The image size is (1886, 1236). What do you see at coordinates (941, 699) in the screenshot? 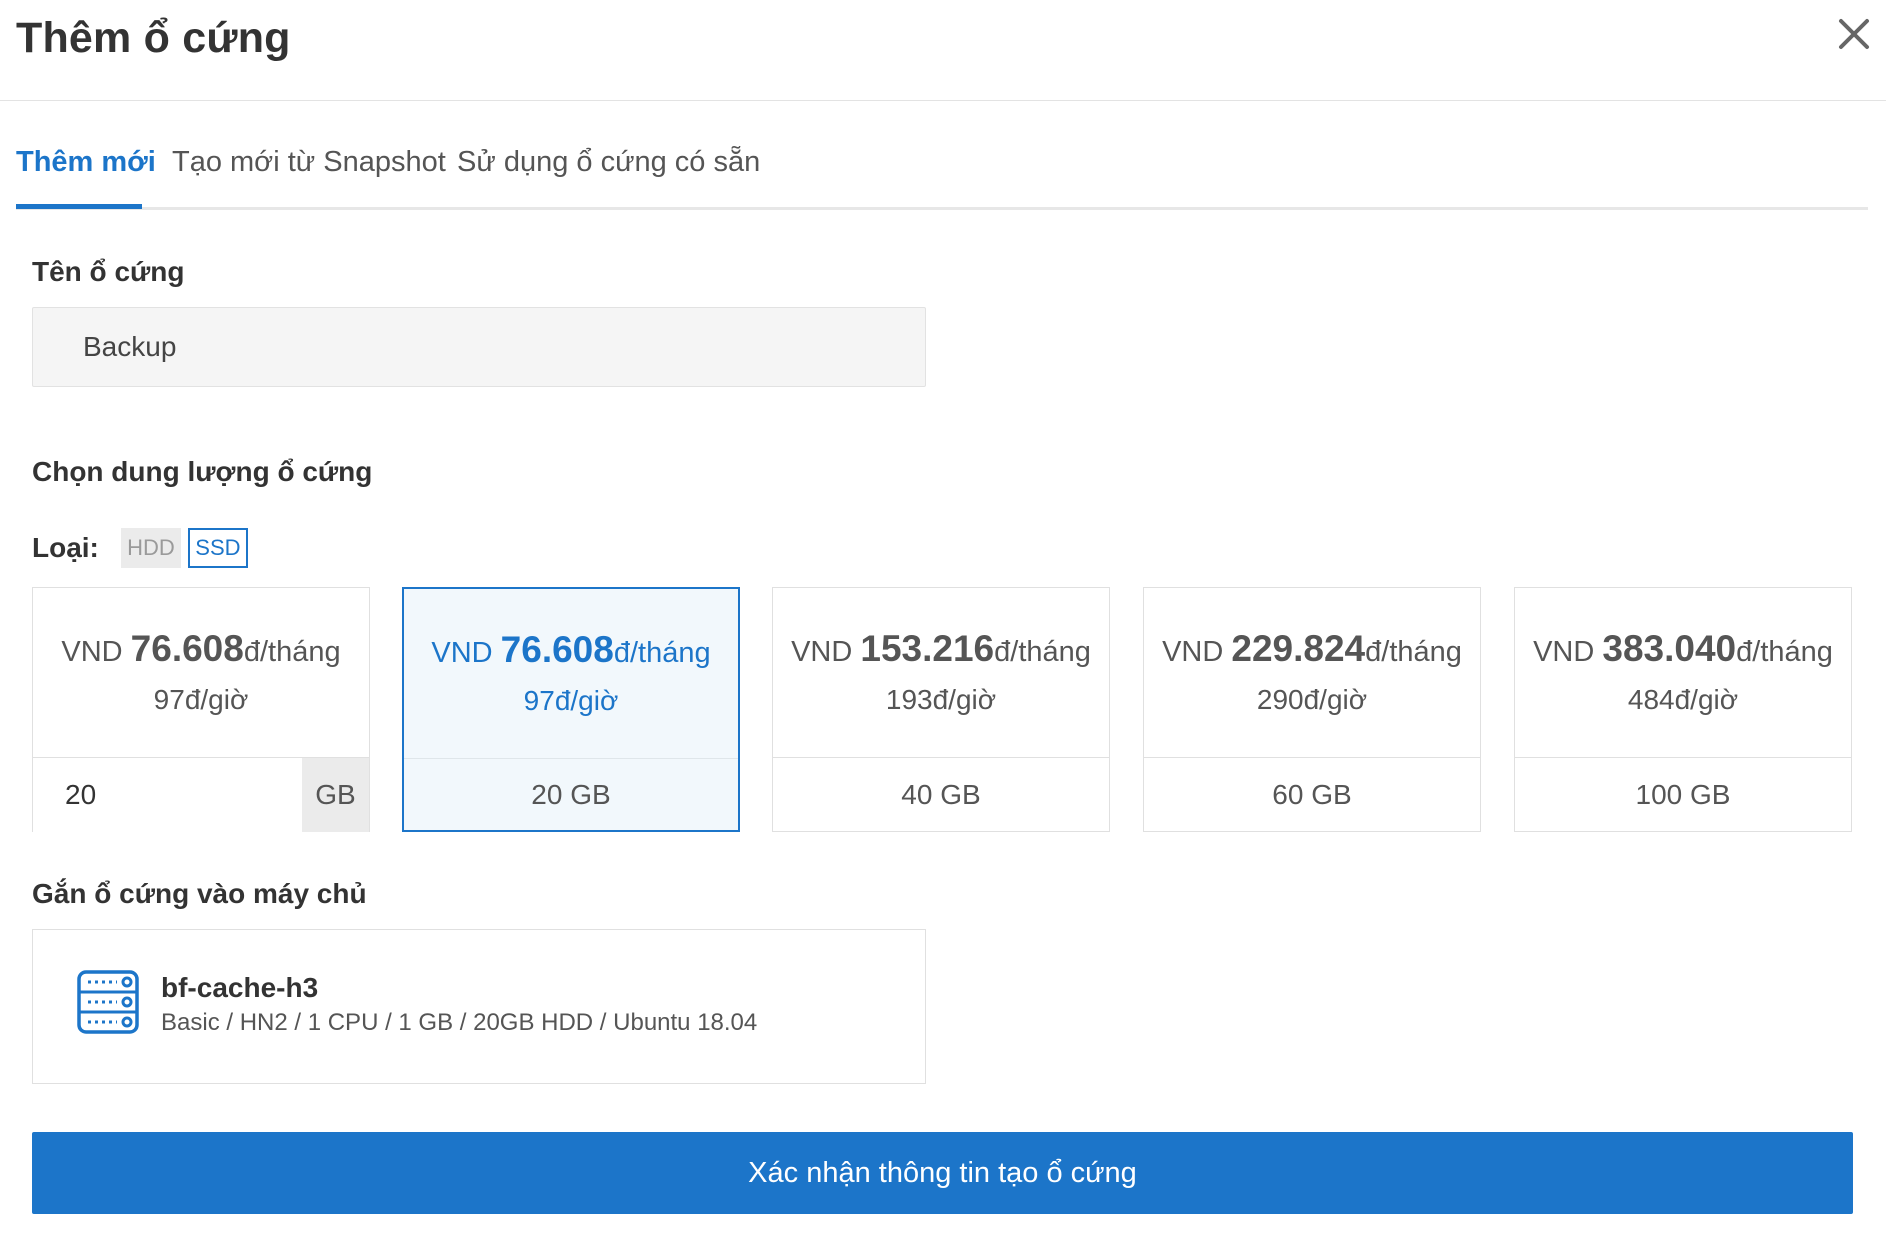
I see `plan-hourly: 193đ/giờ` at bounding box center [941, 699].